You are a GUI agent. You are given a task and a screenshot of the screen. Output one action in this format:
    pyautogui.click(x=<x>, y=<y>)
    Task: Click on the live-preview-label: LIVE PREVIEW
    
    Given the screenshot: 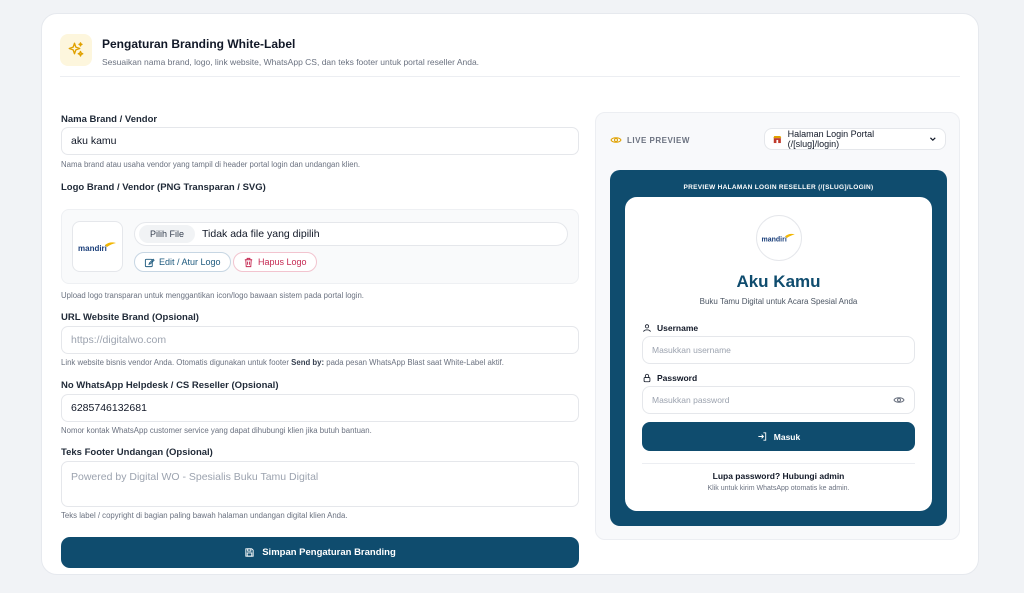 What is the action you would take?
    pyautogui.click(x=658, y=140)
    